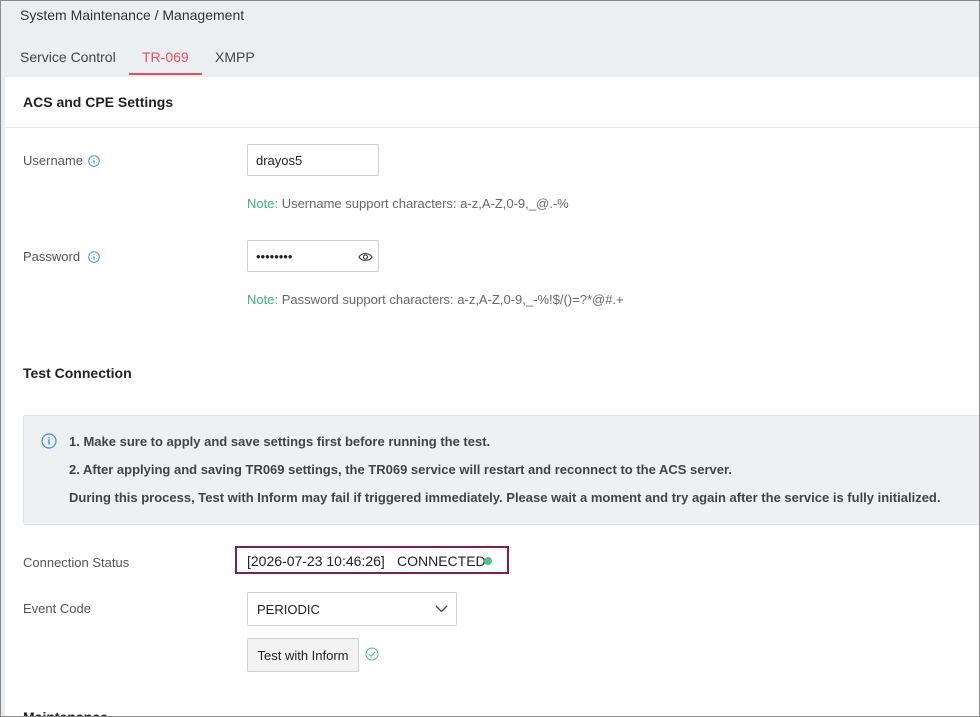 The width and height of the screenshot is (980, 717). Describe the element at coordinates (492, 127) in the screenshot. I see `section-divider` at that location.